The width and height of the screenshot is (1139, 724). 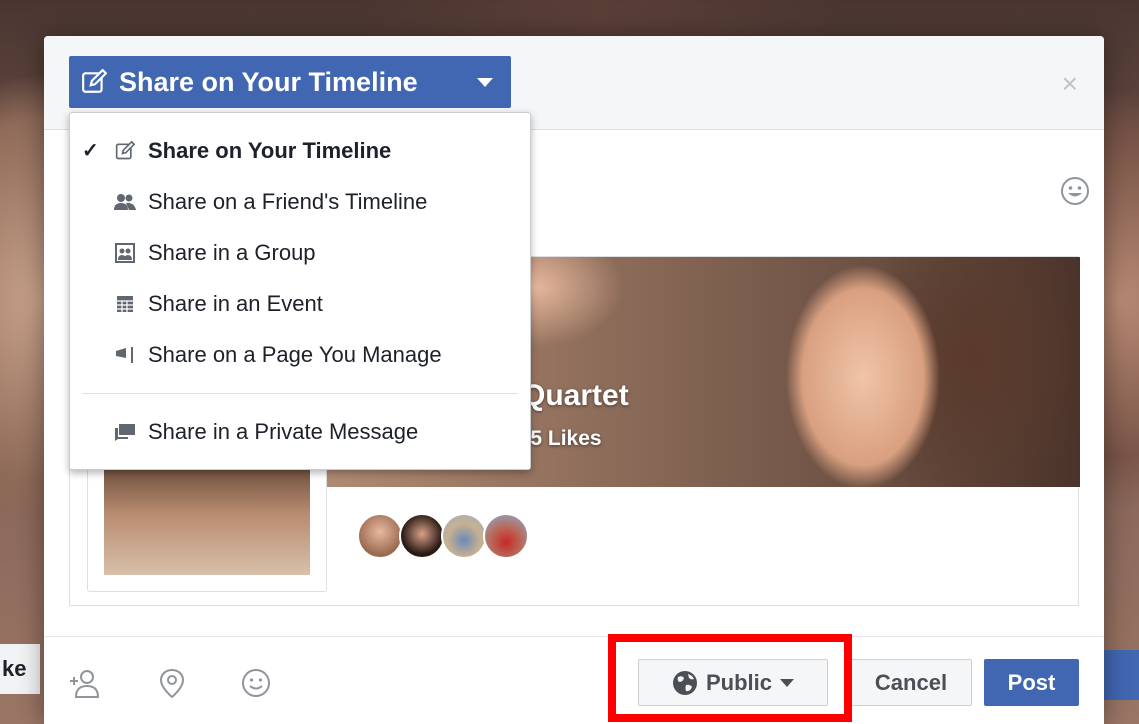 What do you see at coordinates (125, 355) in the screenshot?
I see `flag-icon` at bounding box center [125, 355].